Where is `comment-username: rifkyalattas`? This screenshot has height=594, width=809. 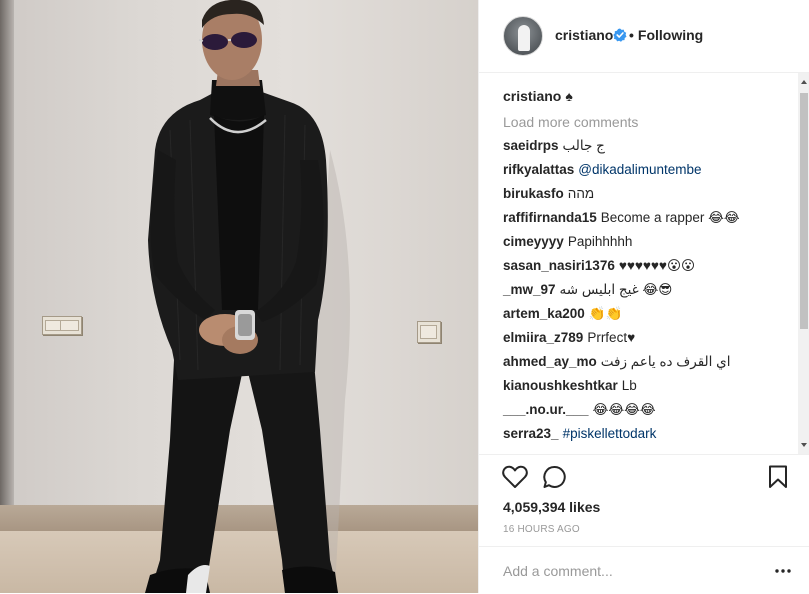
comment-username: rifkyalattas is located at coordinates (538, 169).